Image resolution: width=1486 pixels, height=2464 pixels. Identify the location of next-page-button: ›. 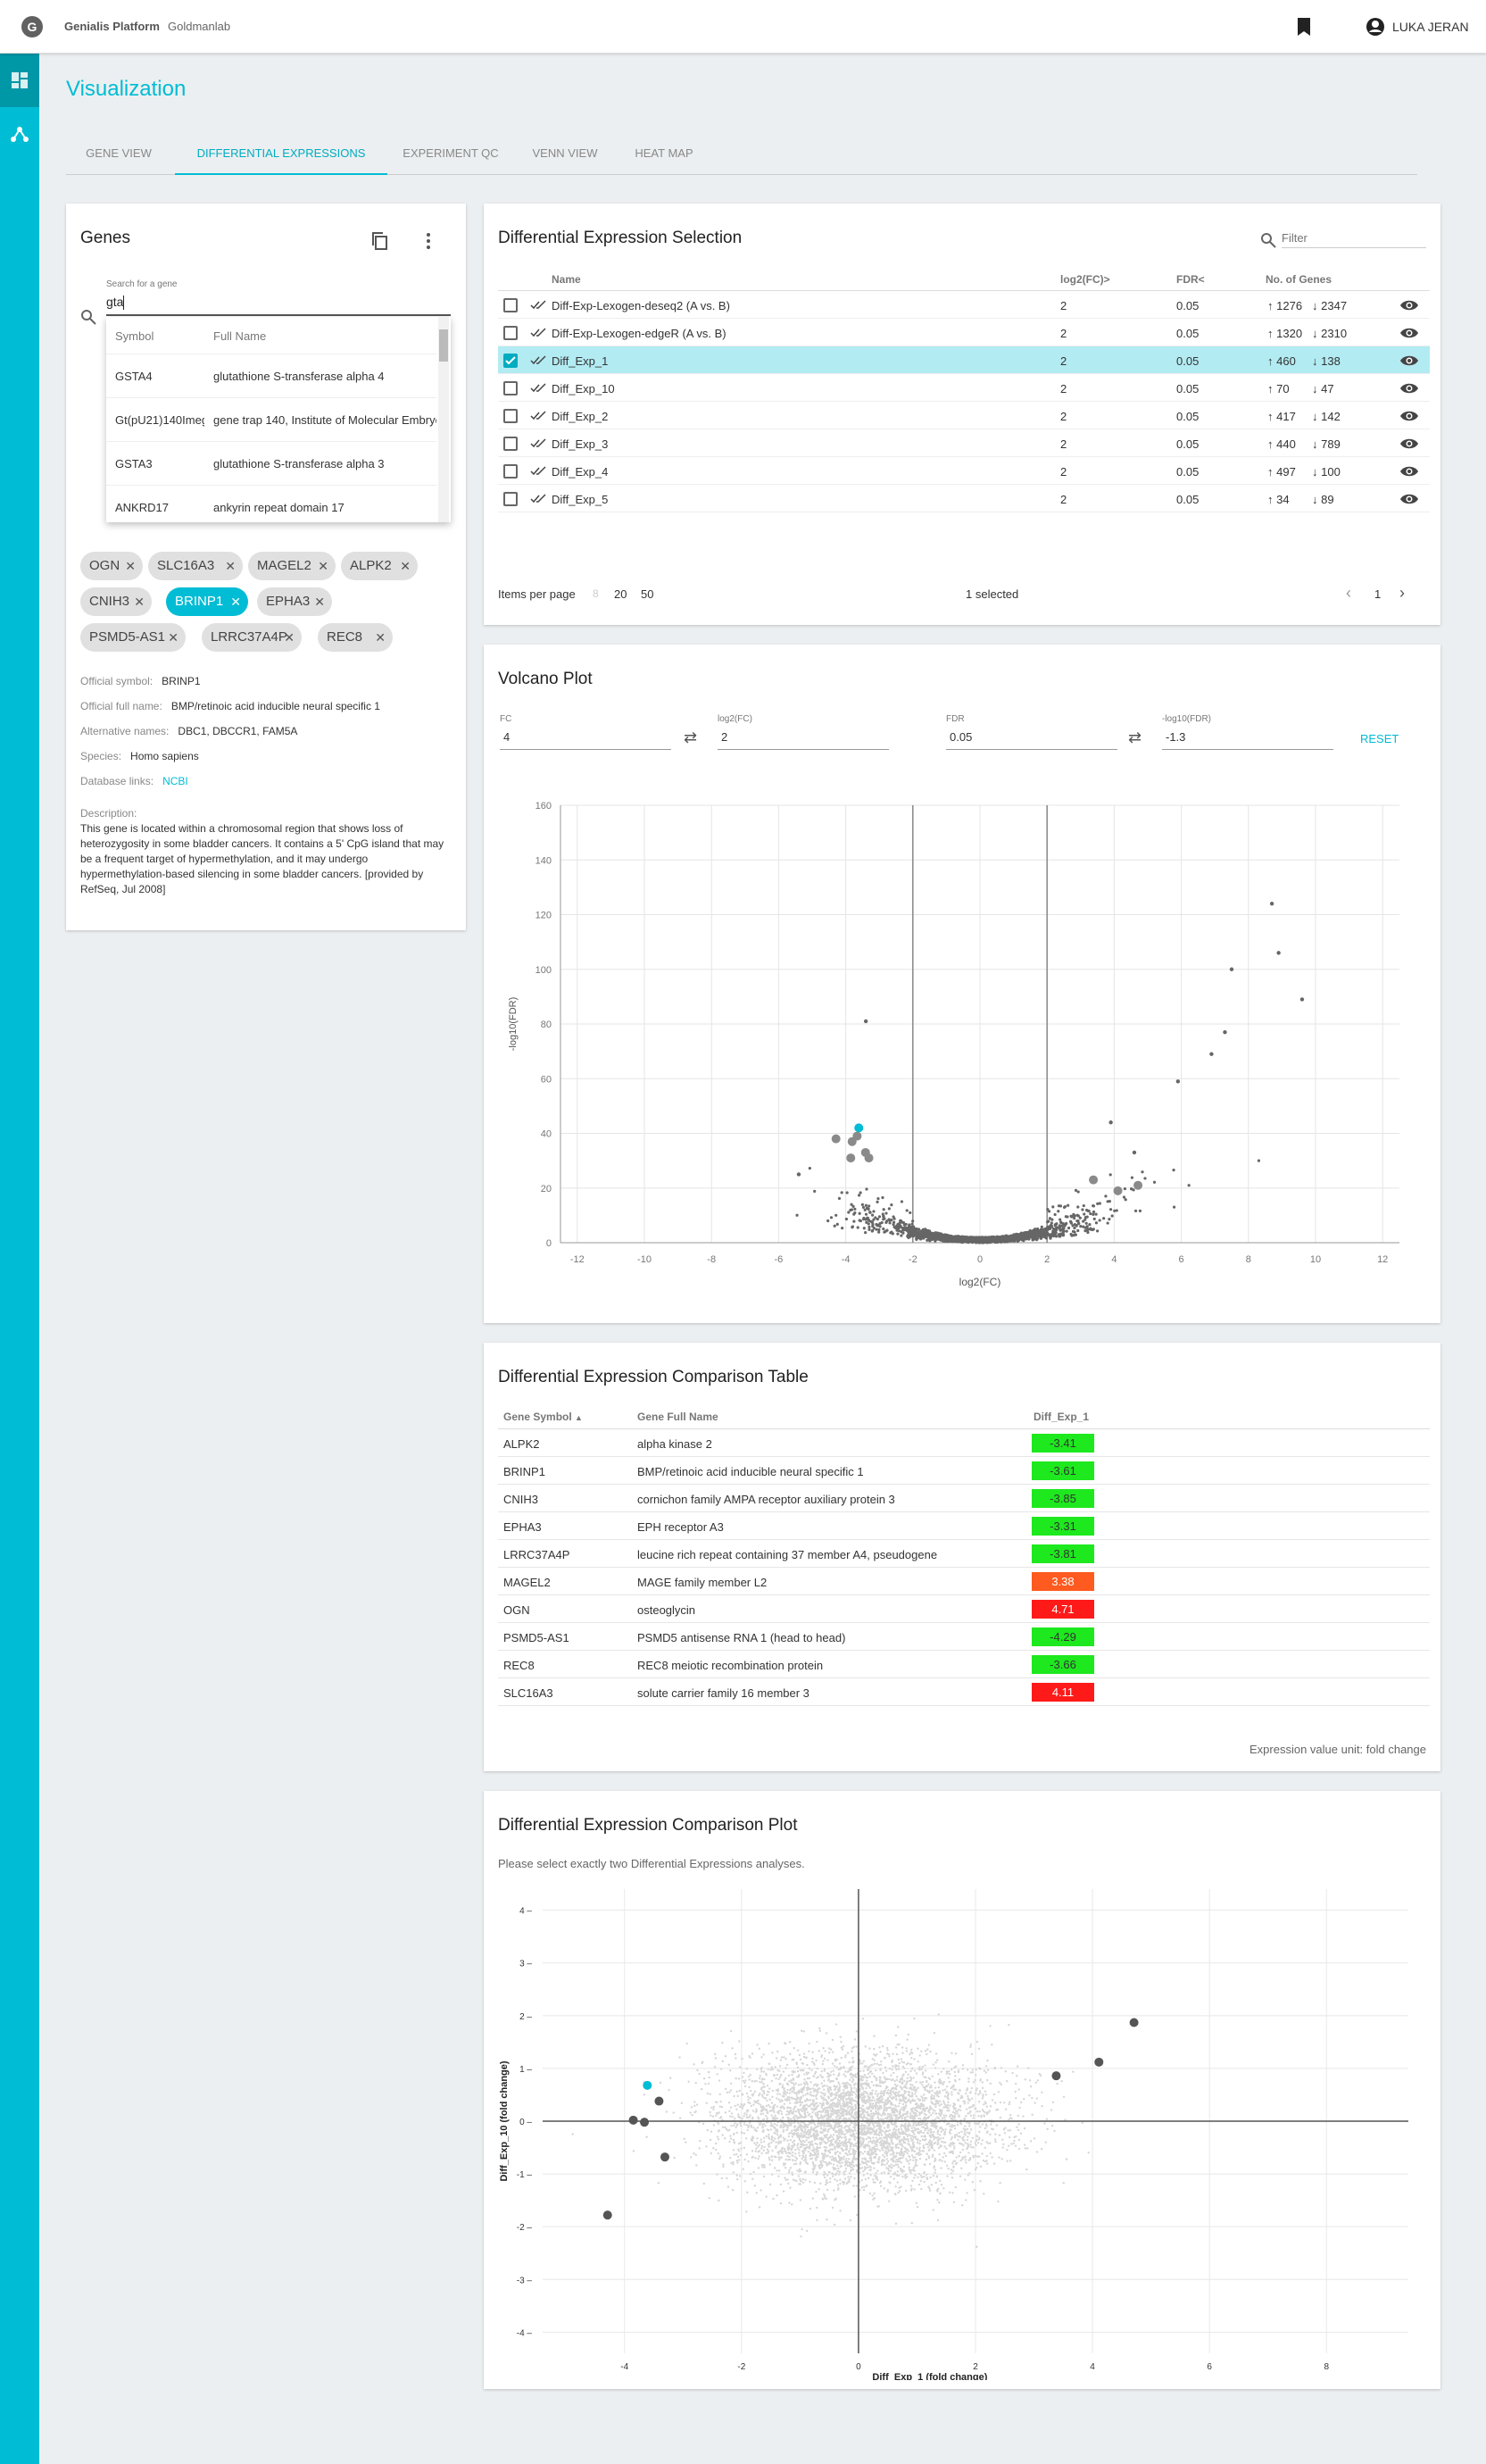
(1402, 593).